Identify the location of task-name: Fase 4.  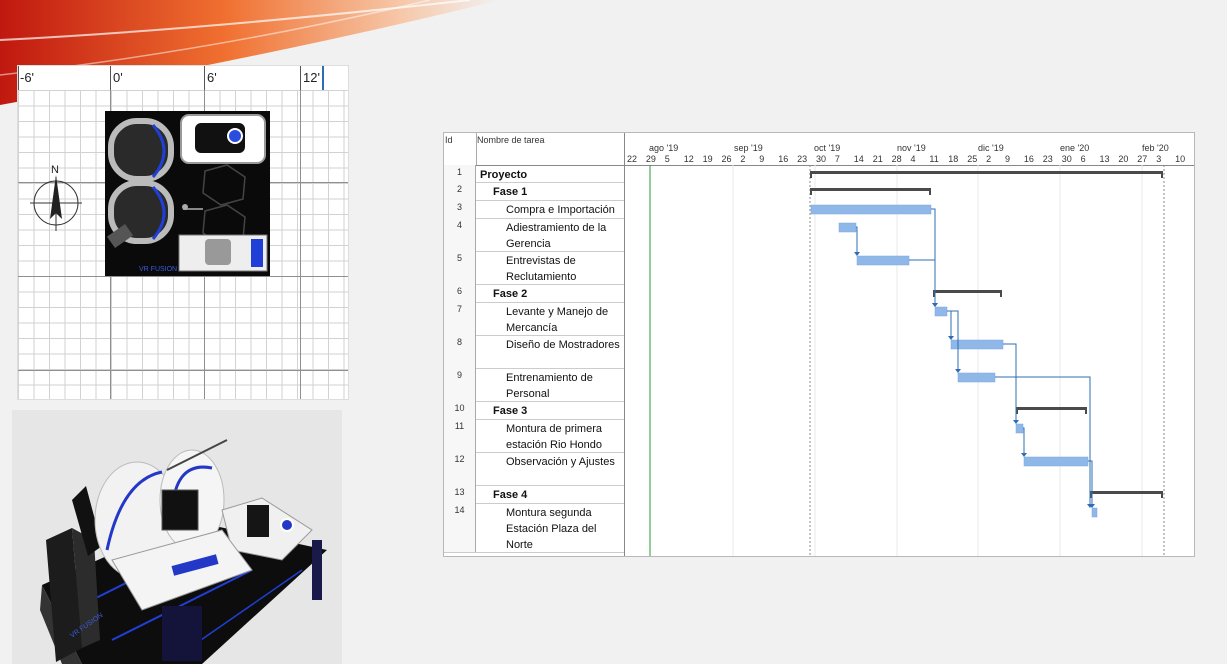
(557, 495).